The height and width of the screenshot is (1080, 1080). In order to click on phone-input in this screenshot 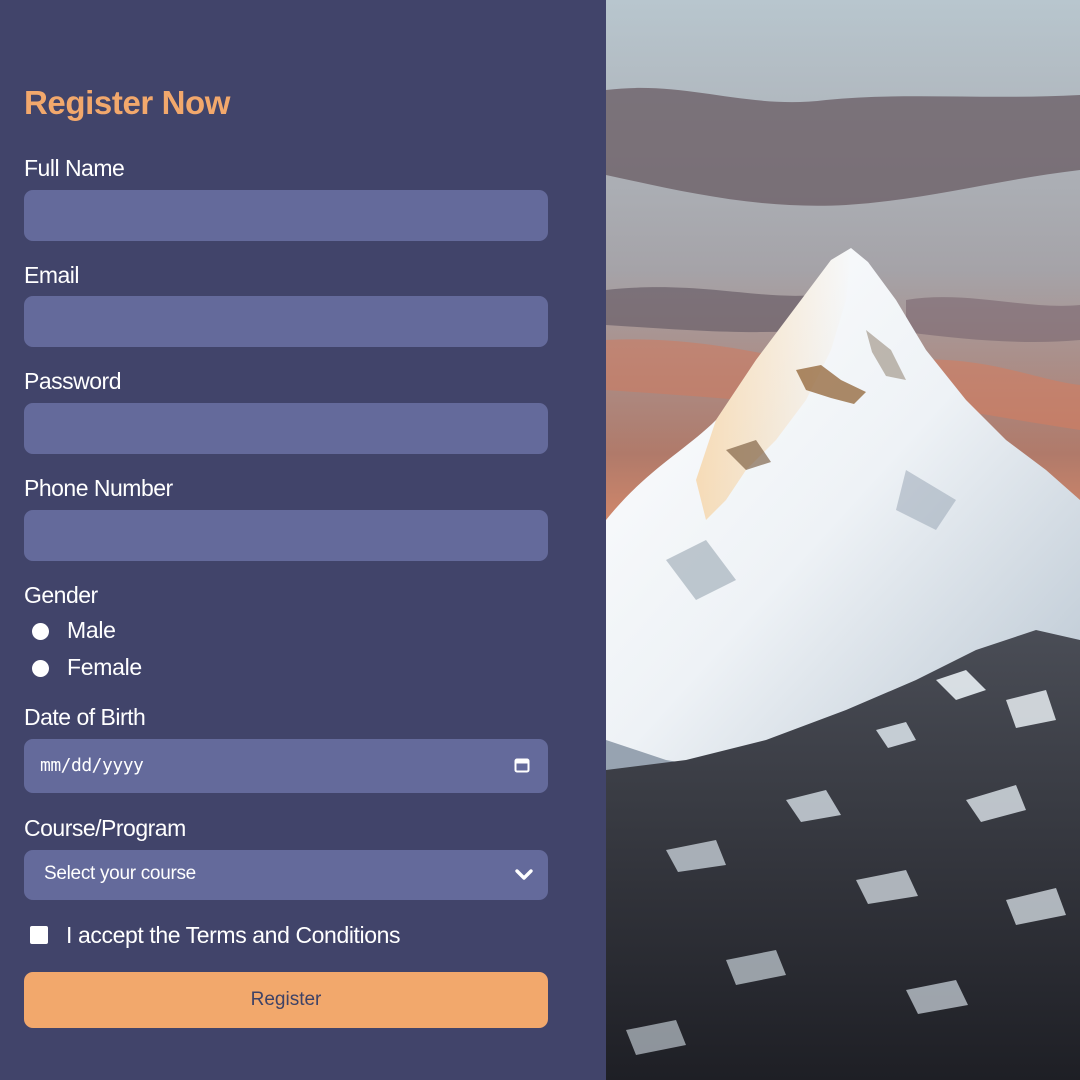, I will do `click(286, 535)`.